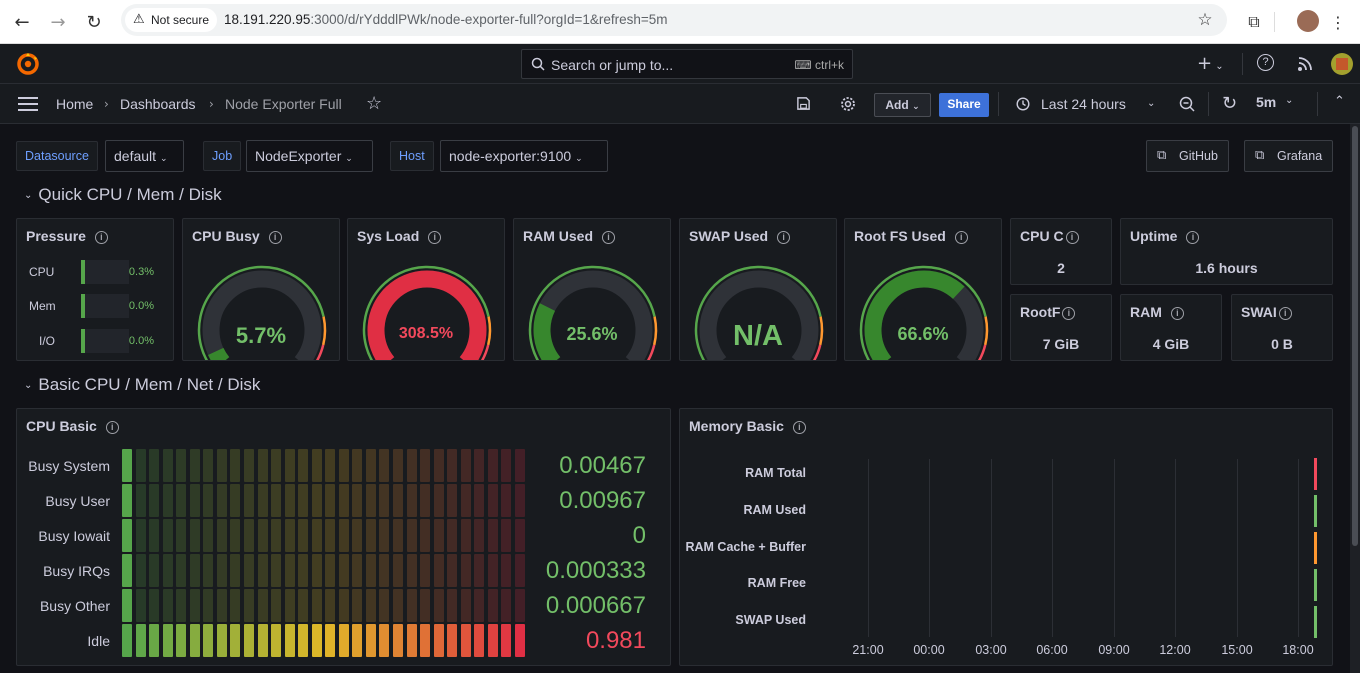 The image size is (1360, 673). Describe the element at coordinates (171, 20) in the screenshot. I see `security-chip: ⚠ Not secure` at that location.